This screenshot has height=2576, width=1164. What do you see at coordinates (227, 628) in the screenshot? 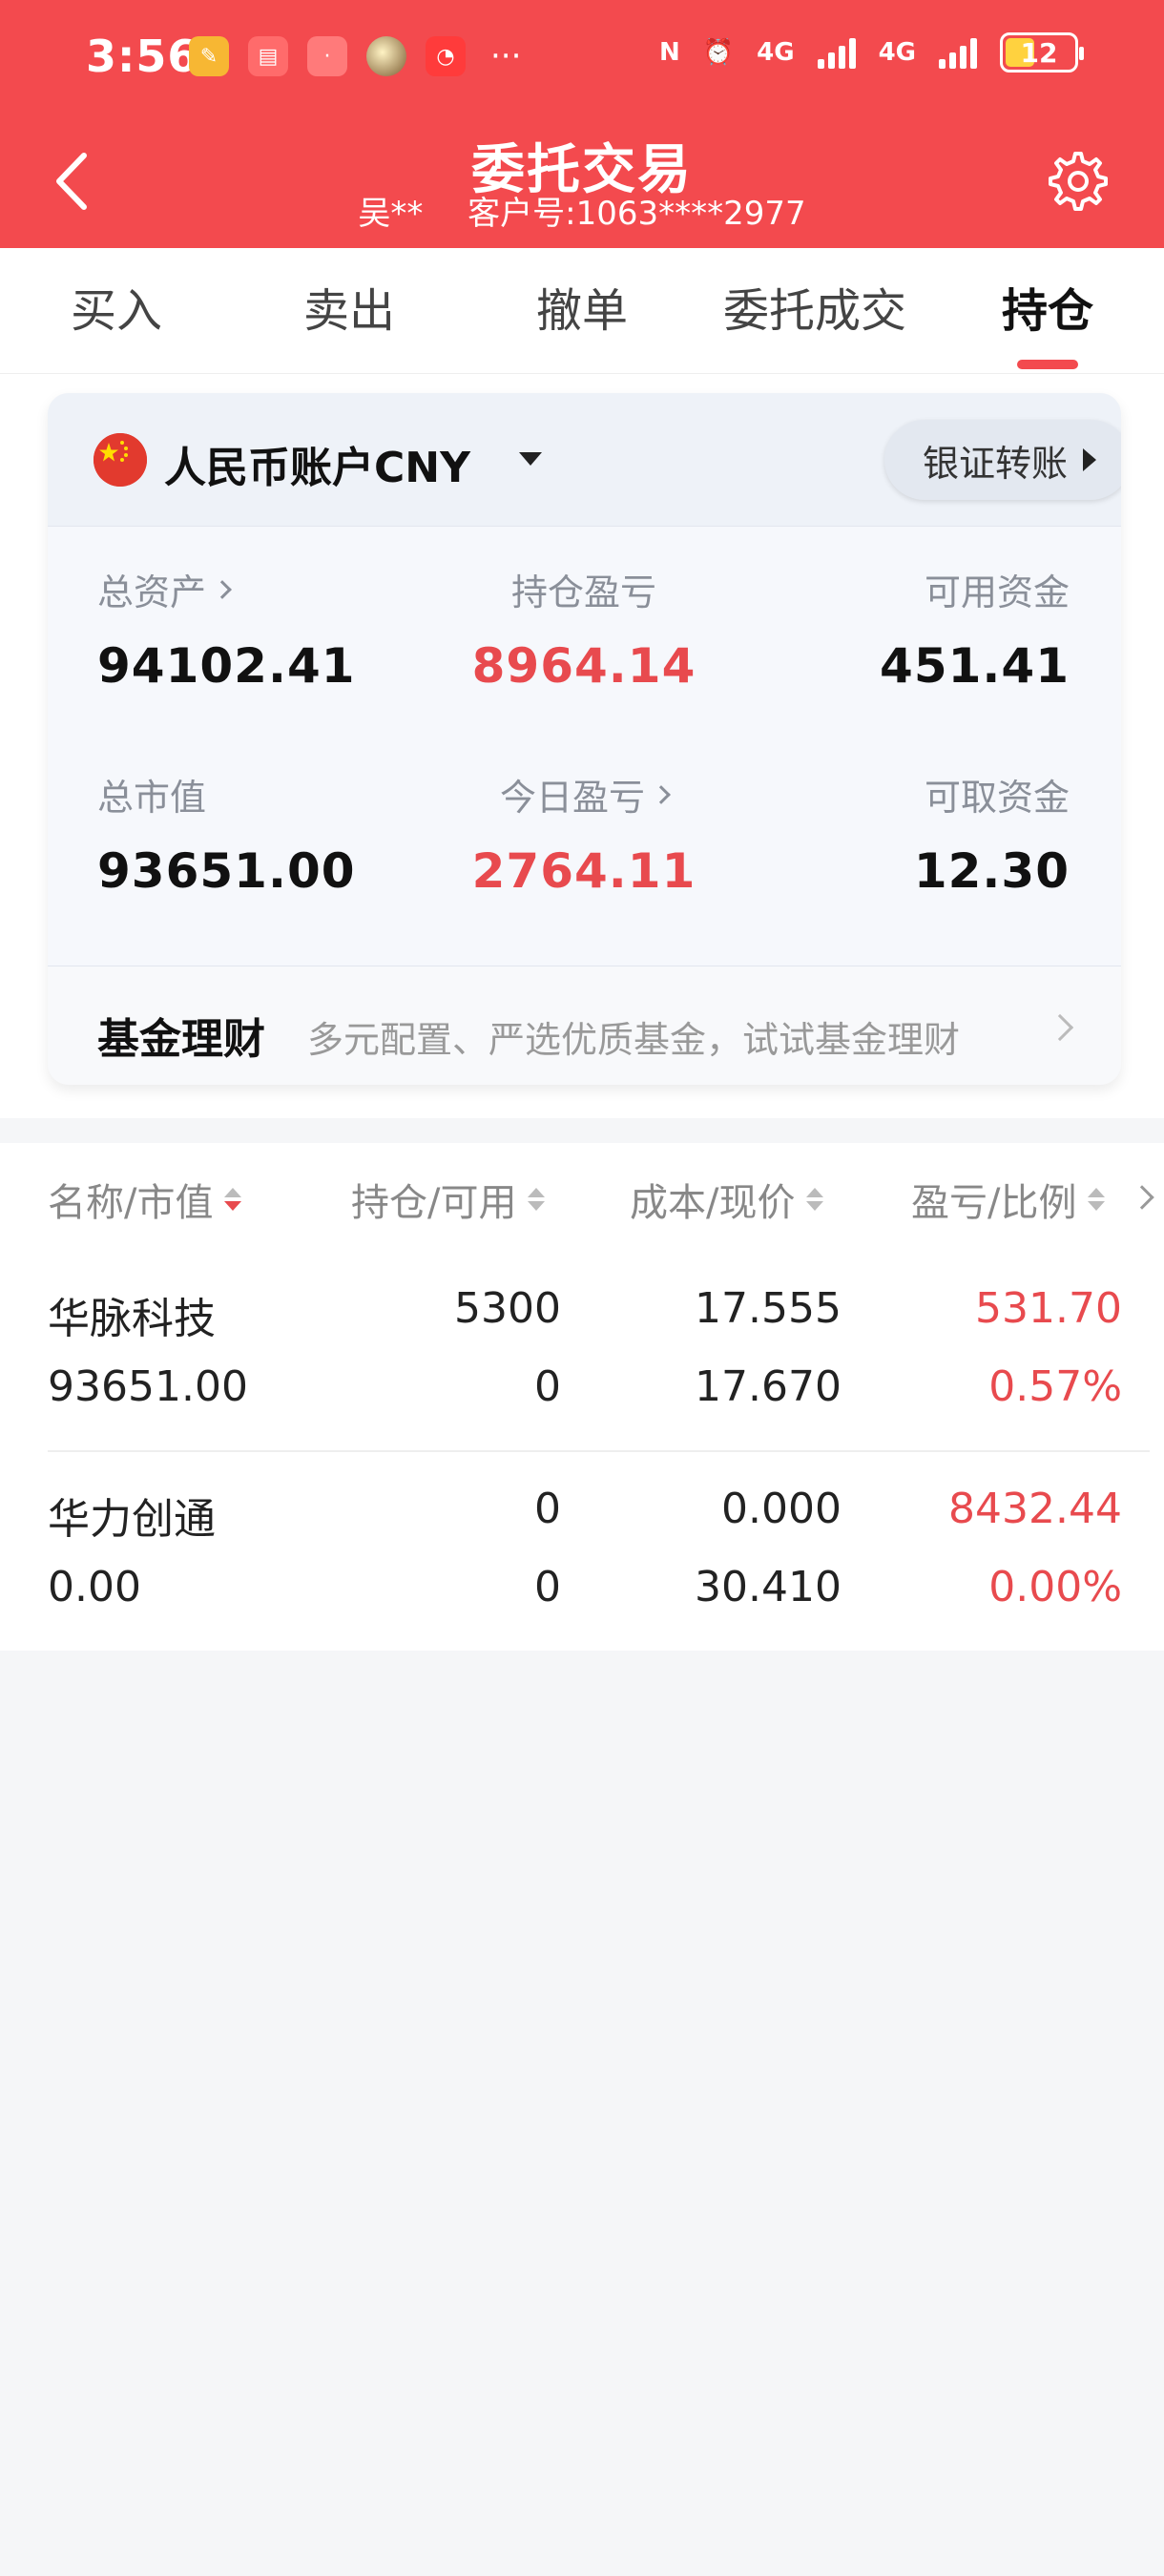
I see `metric-total-assets: 总资产 94102.41` at bounding box center [227, 628].